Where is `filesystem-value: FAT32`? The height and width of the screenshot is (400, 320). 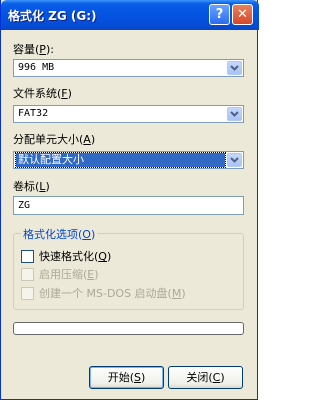
filesystem-value: FAT32 is located at coordinates (33, 113).